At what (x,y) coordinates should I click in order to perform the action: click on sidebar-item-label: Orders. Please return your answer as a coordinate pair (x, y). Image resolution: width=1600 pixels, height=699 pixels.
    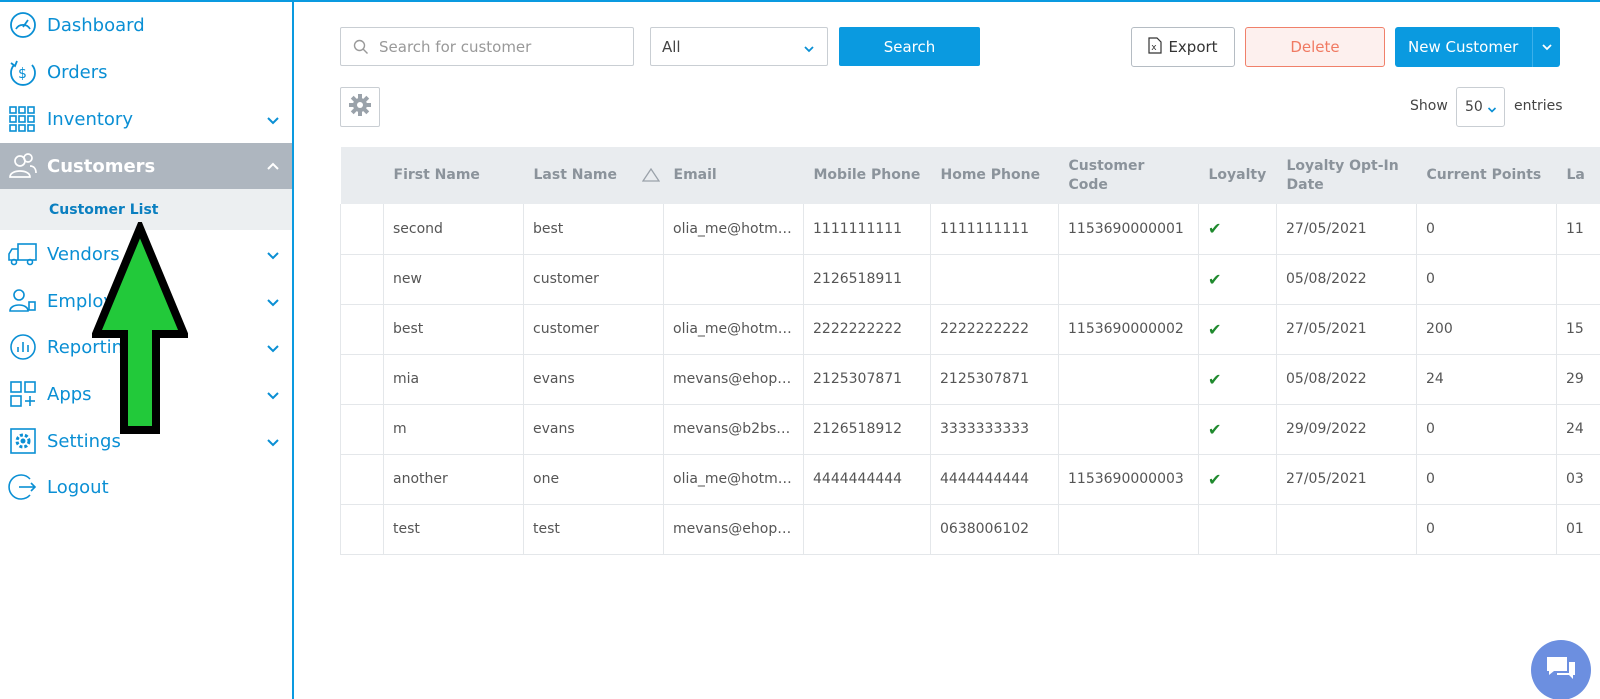
    Looking at the image, I should click on (77, 72).